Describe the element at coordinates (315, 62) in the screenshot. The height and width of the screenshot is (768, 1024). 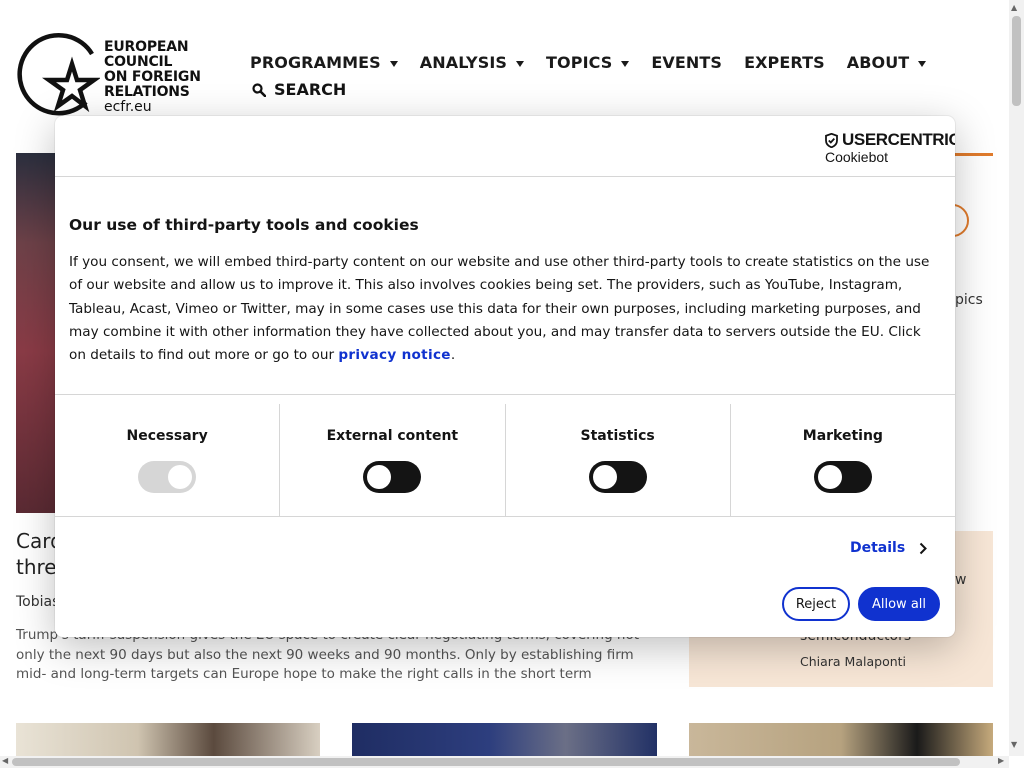
I see `nav-label: PROGRAMMES` at that location.